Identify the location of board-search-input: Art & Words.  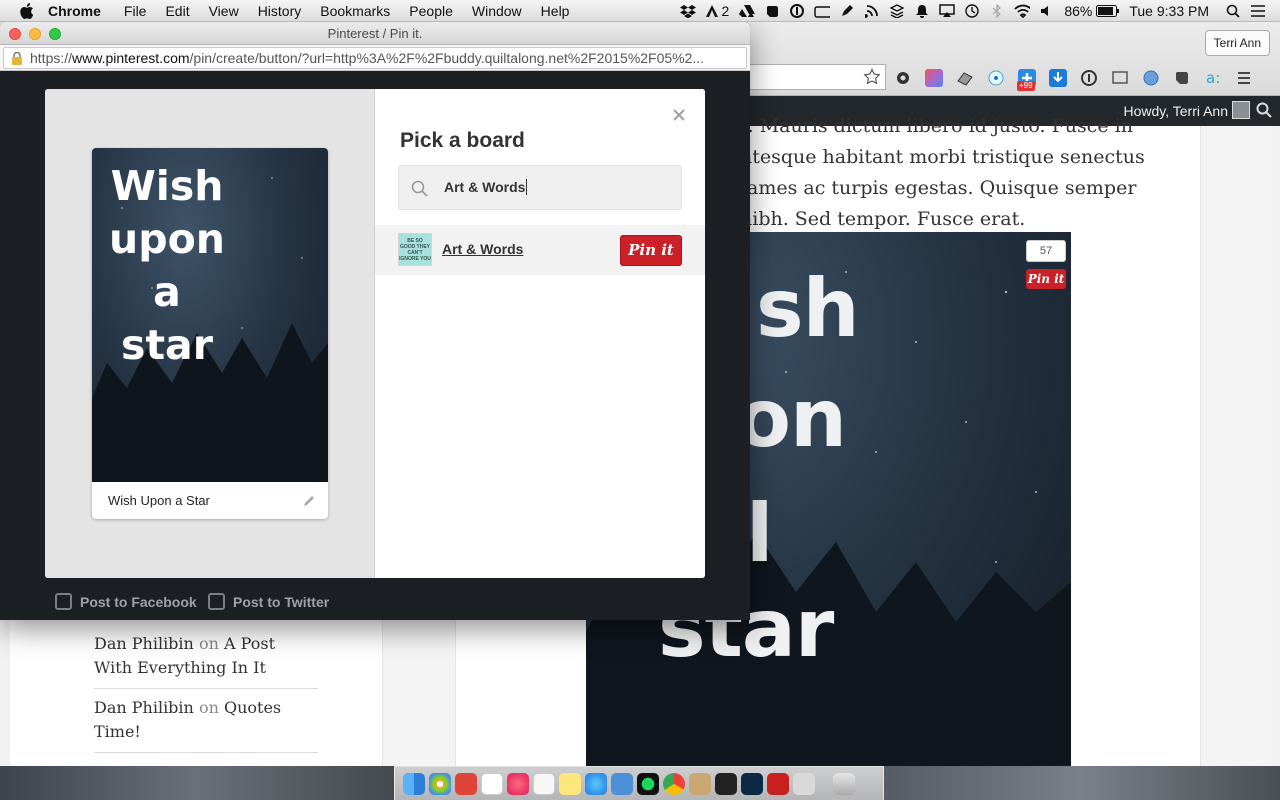
(540, 187).